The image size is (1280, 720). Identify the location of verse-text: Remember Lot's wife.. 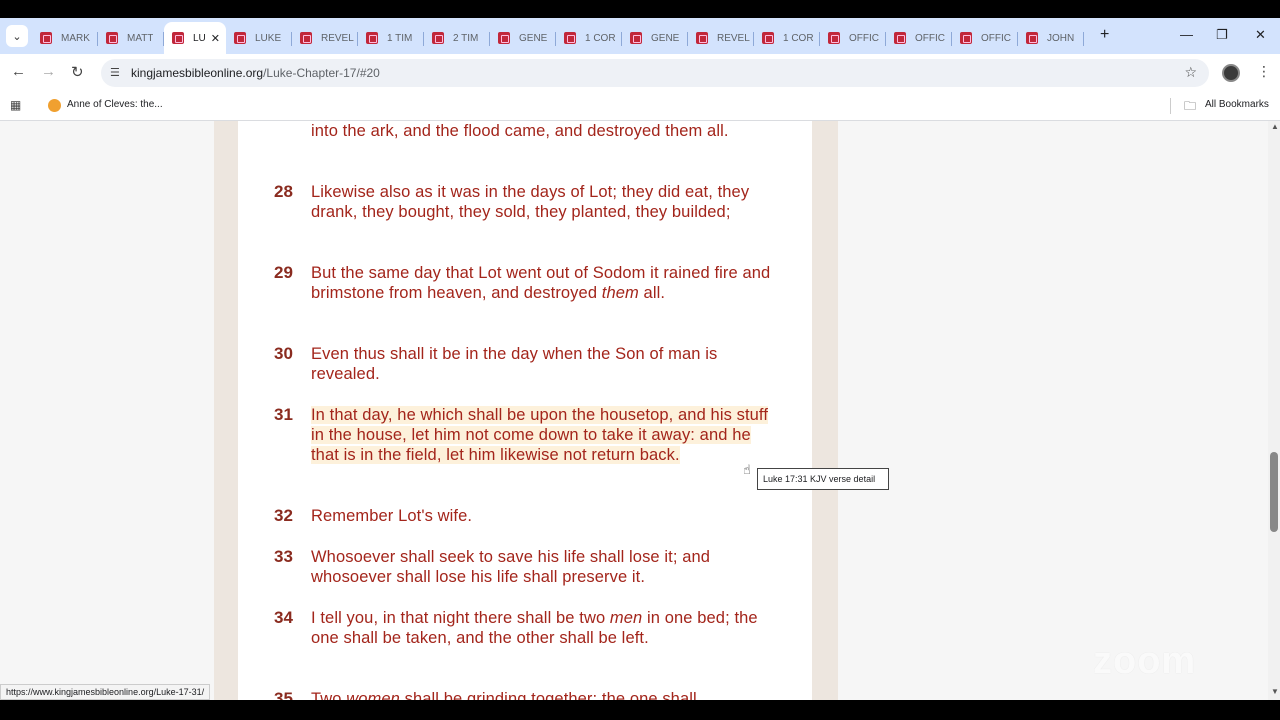
(392, 516).